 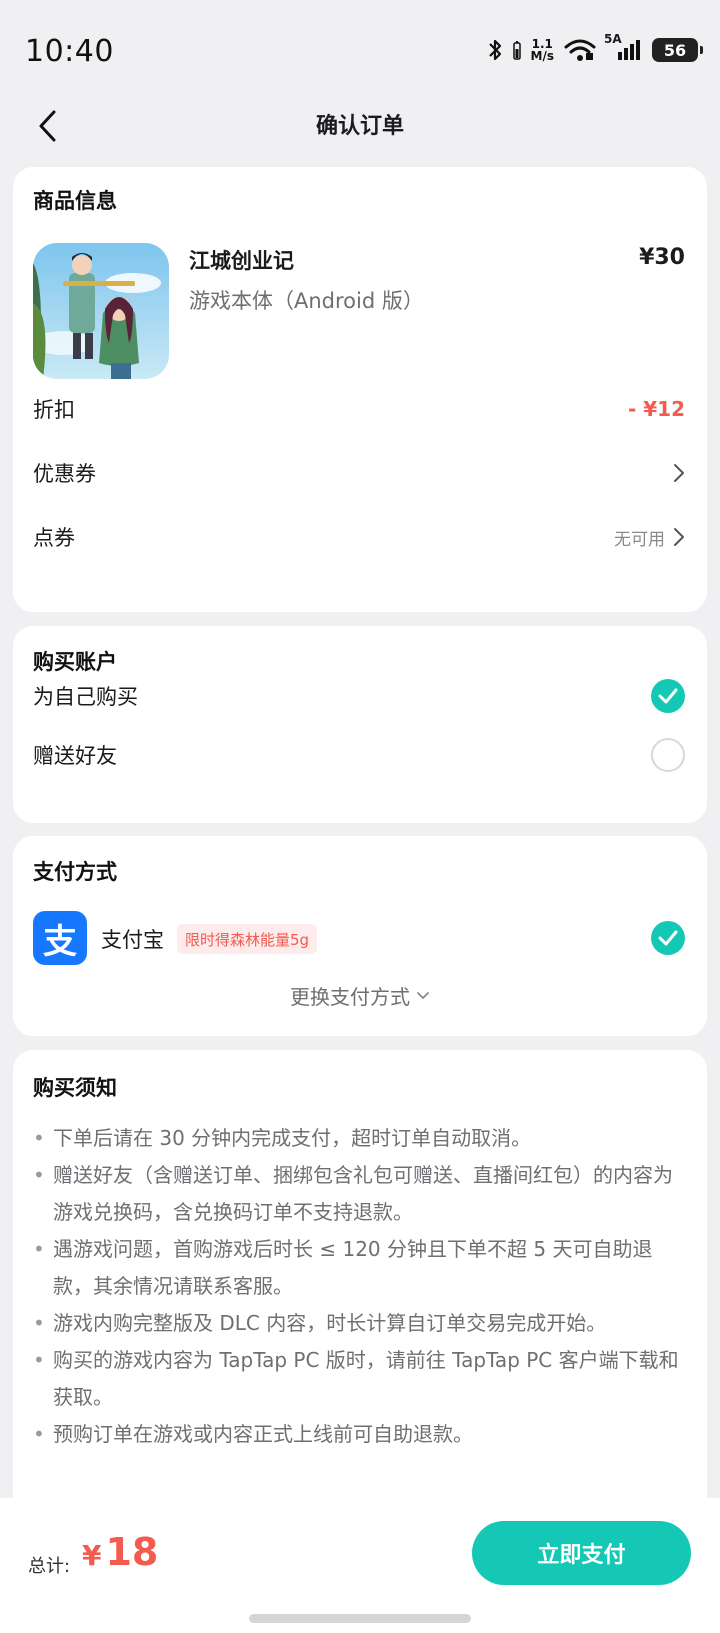 I want to click on network-type: 5A, so click(x=613, y=39).